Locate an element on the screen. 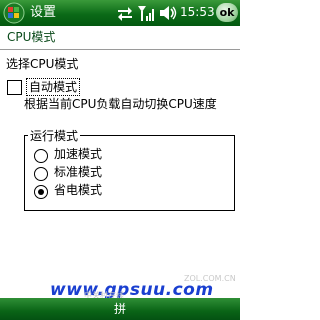 Image resolution: width=320 pixels, height=320 pixels. page-title: CPU模式 is located at coordinates (31, 37).